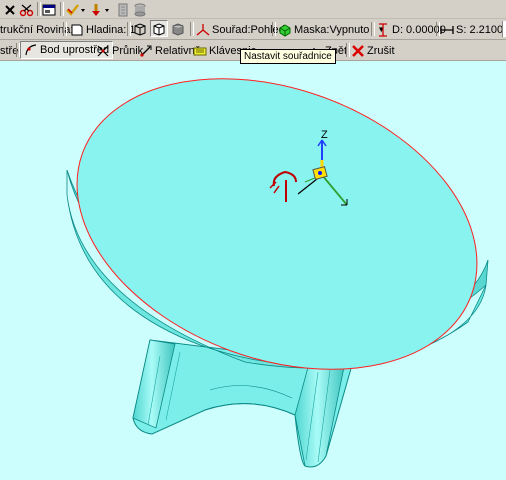 The image size is (506, 480). Describe the element at coordinates (49, 9) in the screenshot. I see `window-icon` at that location.